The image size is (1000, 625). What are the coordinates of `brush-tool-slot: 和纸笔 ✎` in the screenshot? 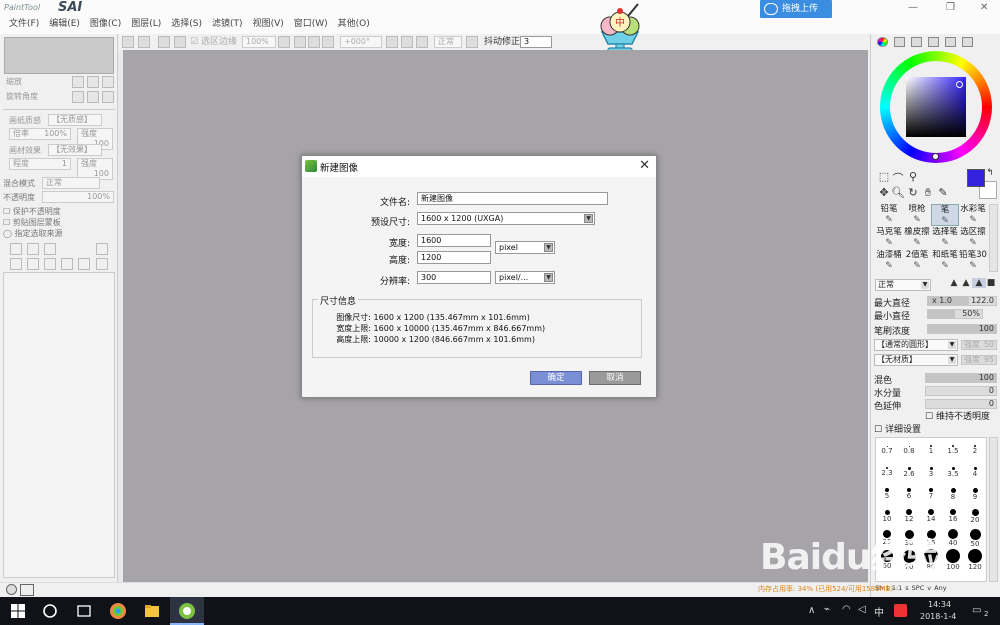 It's located at (945, 261).